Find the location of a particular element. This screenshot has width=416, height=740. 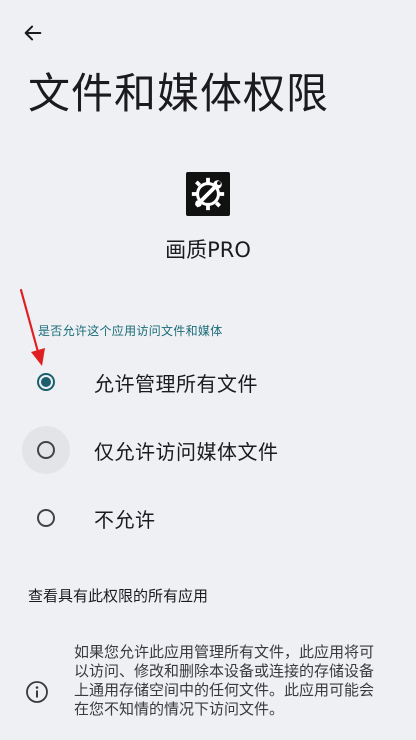

info-icon is located at coordinates (37, 692).